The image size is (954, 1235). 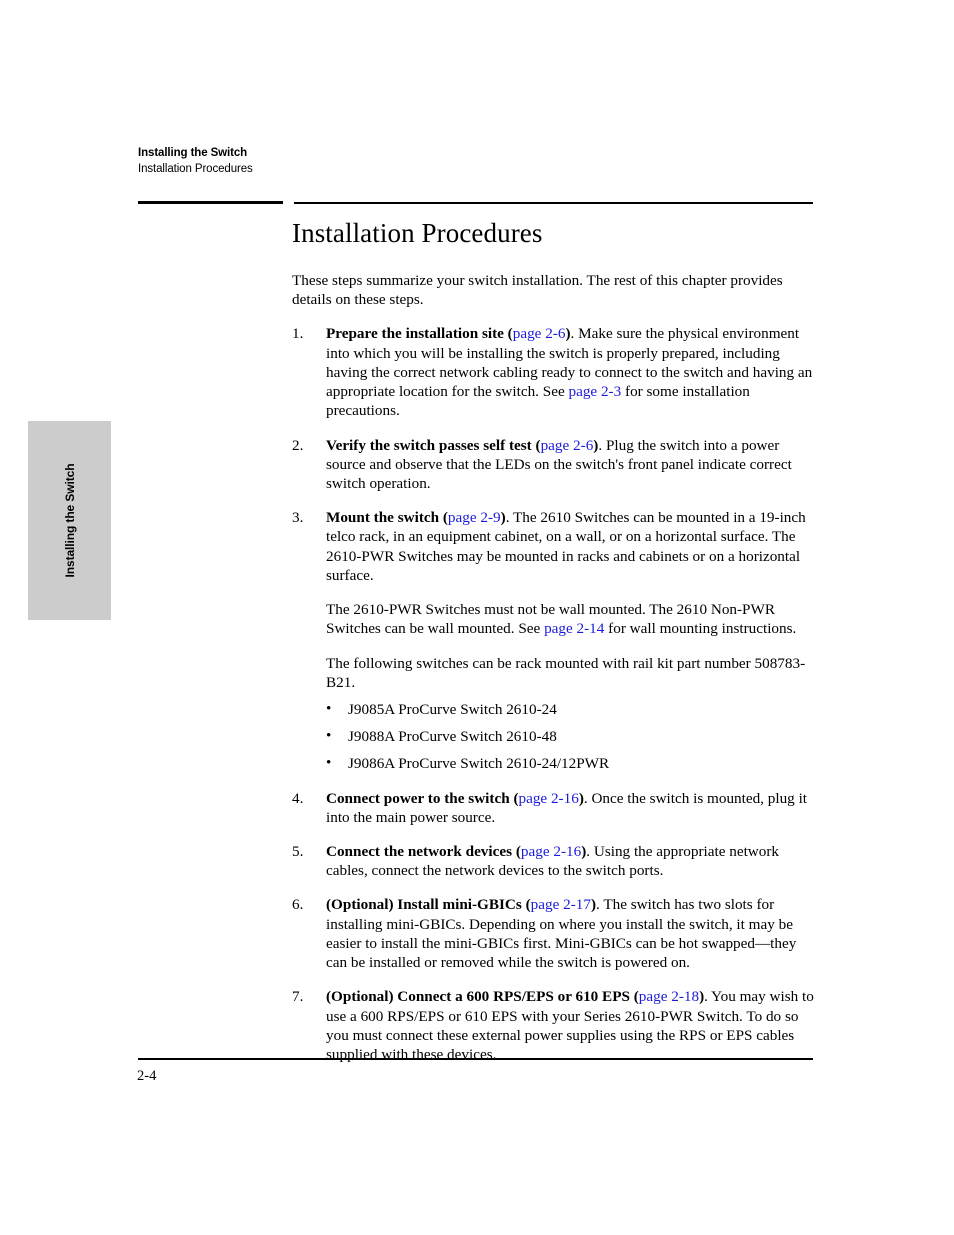 What do you see at coordinates (298, 518) in the screenshot?
I see `step-number: 3.` at bounding box center [298, 518].